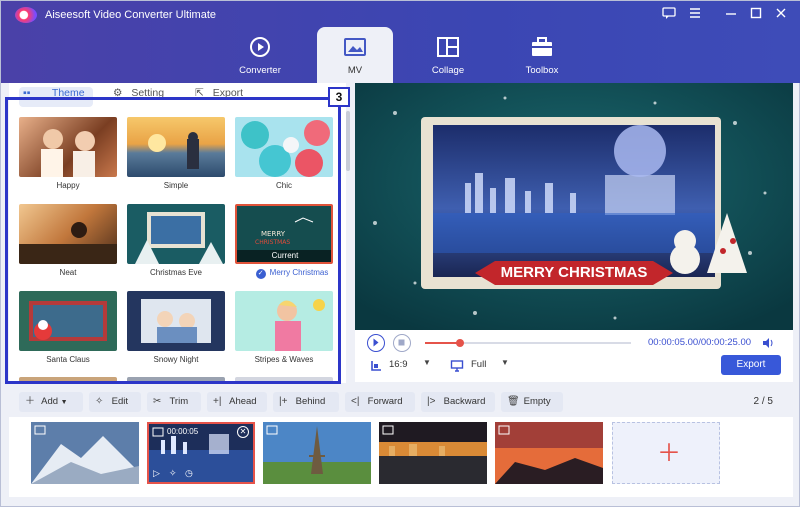  Describe the element at coordinates (479, 364) in the screenshot. I see `view-mode-value: Full` at that location.